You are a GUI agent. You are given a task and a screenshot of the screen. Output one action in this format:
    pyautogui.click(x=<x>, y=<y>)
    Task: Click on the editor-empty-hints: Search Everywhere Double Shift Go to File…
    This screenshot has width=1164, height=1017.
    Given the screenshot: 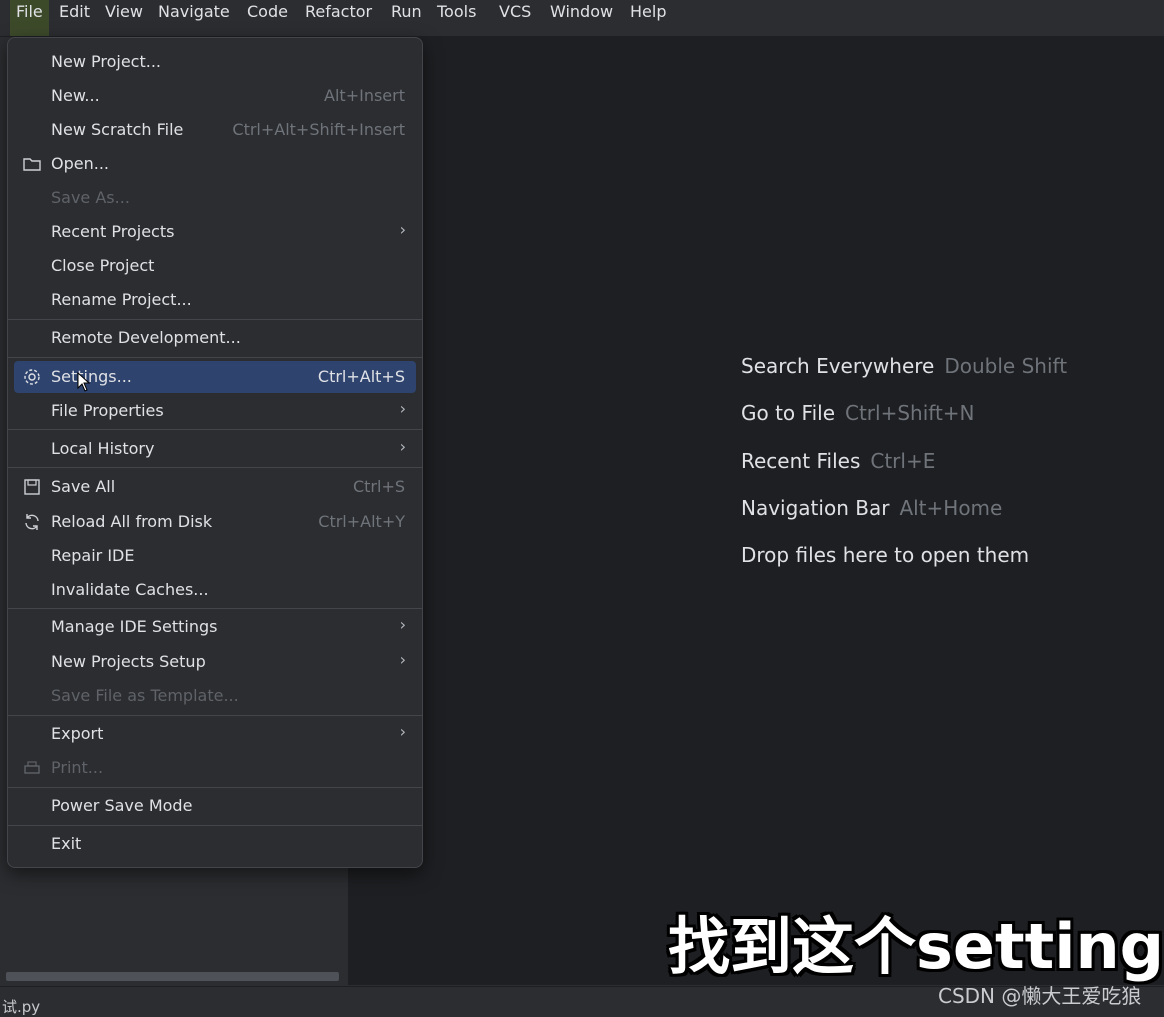 What is the action you would take?
    pyautogui.click(x=904, y=472)
    